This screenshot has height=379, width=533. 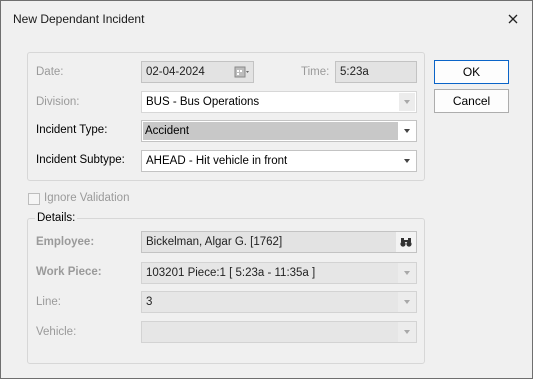 I want to click on employee-label: Employee:, so click(x=65, y=242).